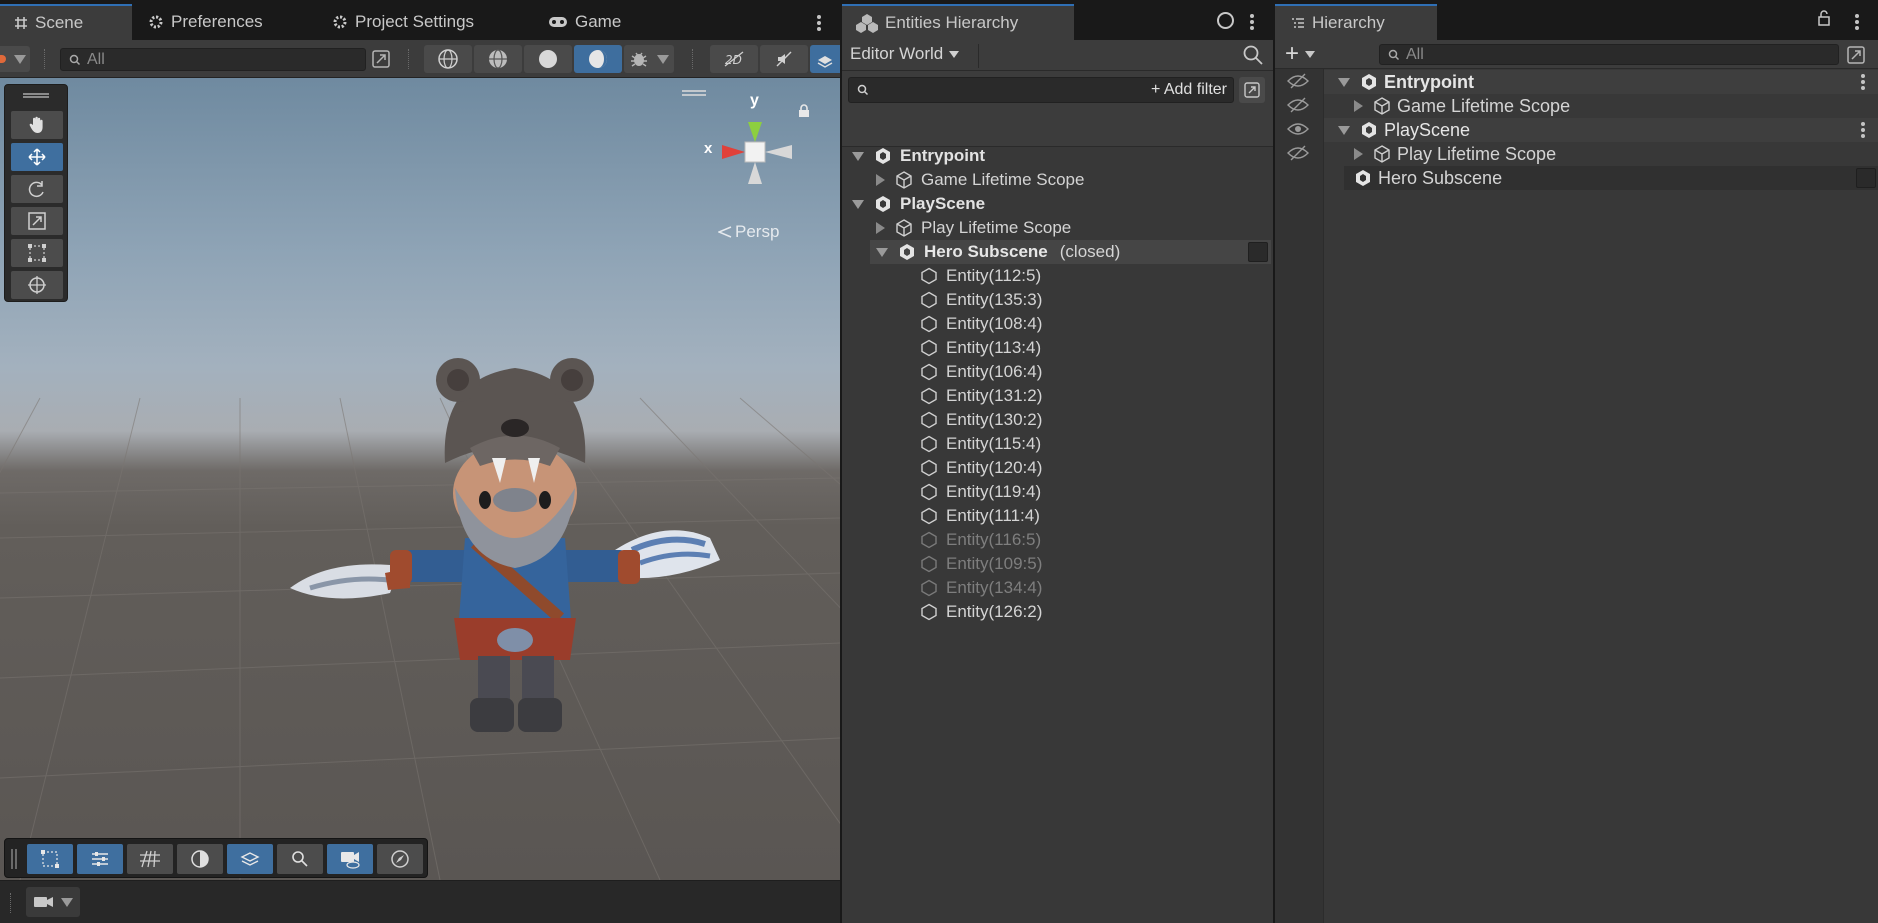  Describe the element at coordinates (37, 189) in the screenshot. I see `rotate-tool-button` at that location.